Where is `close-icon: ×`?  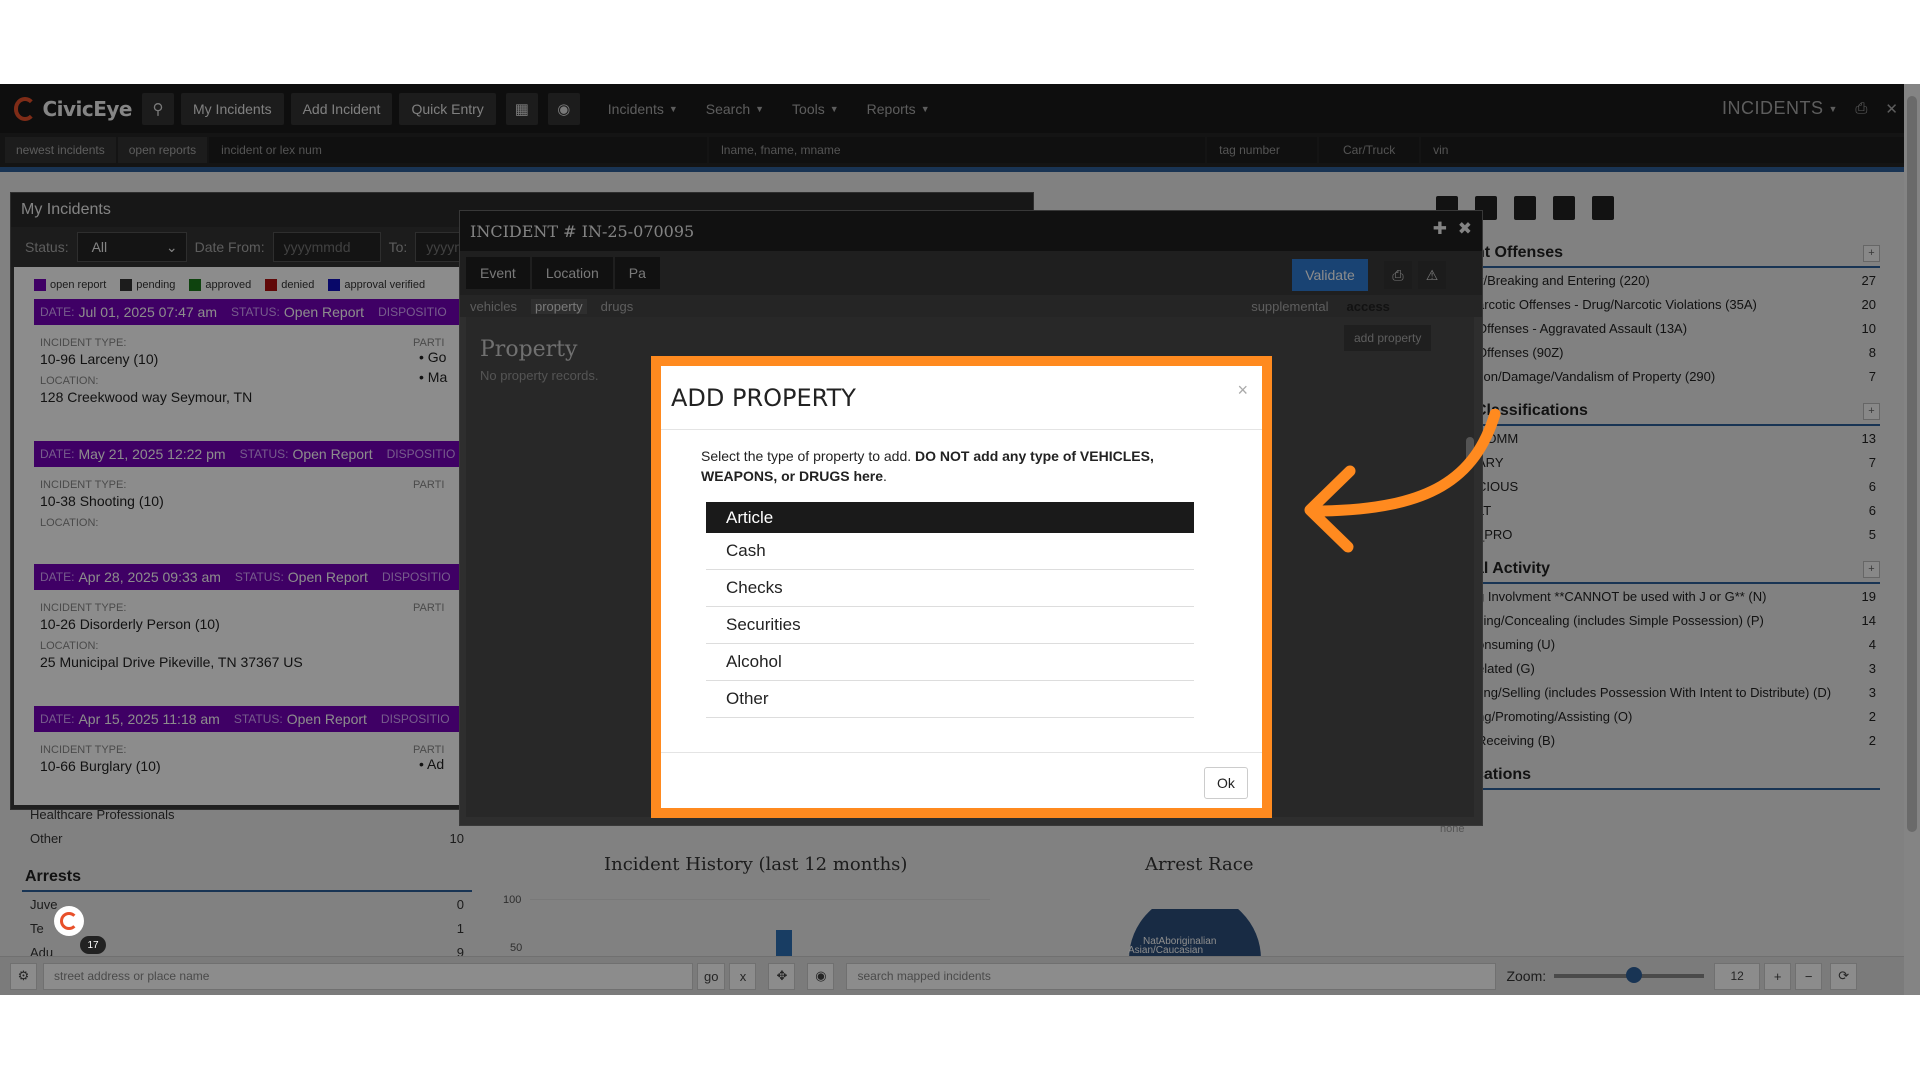 close-icon: × is located at coordinates (1242, 390).